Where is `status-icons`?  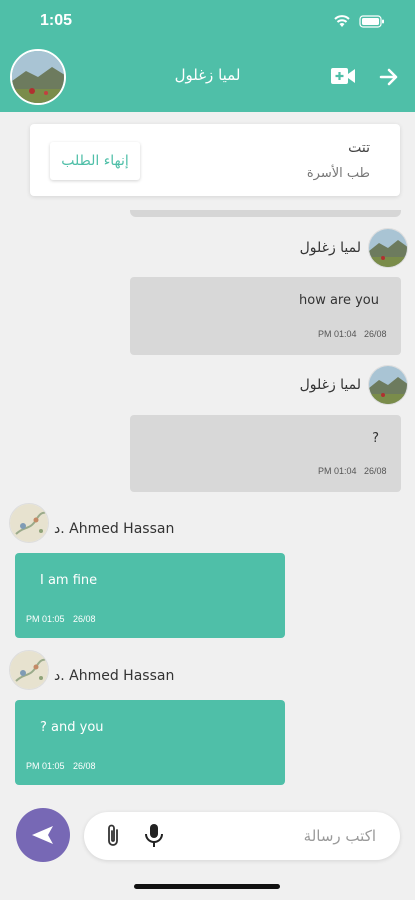
status-icons is located at coordinates (359, 21).